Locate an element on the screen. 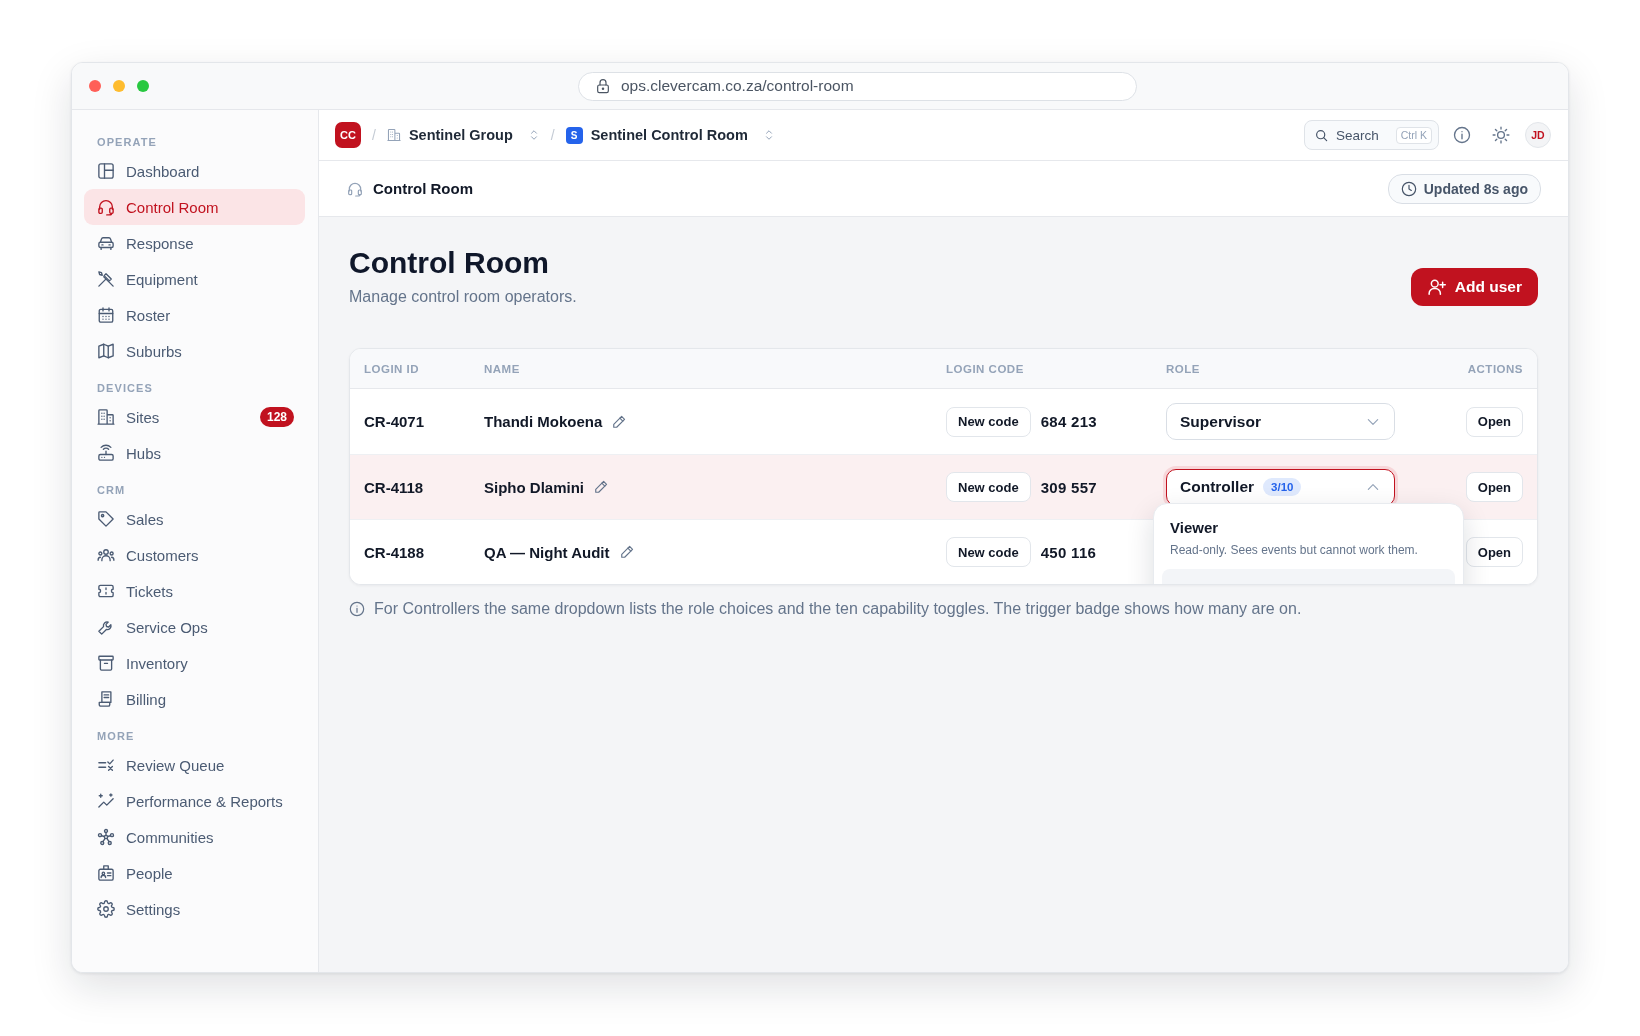 The width and height of the screenshot is (1640, 1036). sidebar-item: Equipment is located at coordinates (194, 279).